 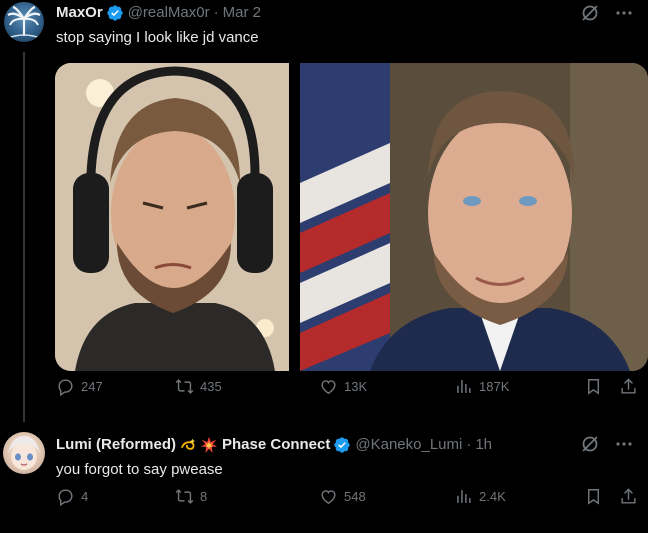 What do you see at coordinates (211, 386) in the screenshot?
I see `repost-count: 435` at bounding box center [211, 386].